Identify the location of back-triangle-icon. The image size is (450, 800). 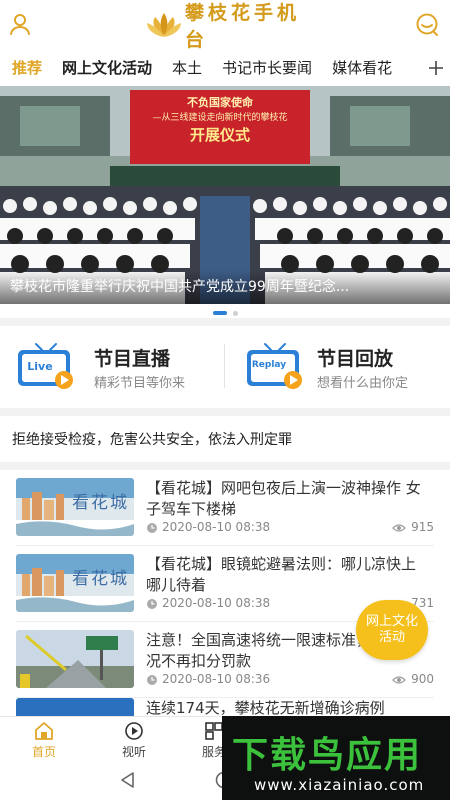
(128, 780).